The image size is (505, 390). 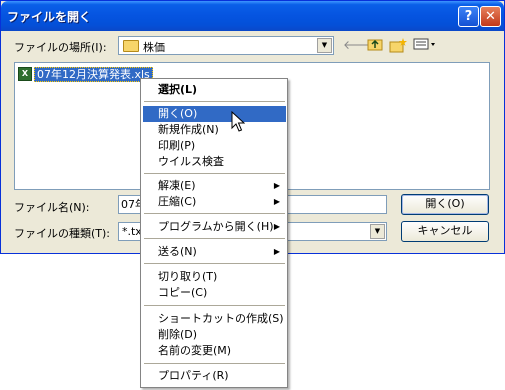 What do you see at coordinates (375, 45) in the screenshot?
I see `up-folder-icon` at bounding box center [375, 45].